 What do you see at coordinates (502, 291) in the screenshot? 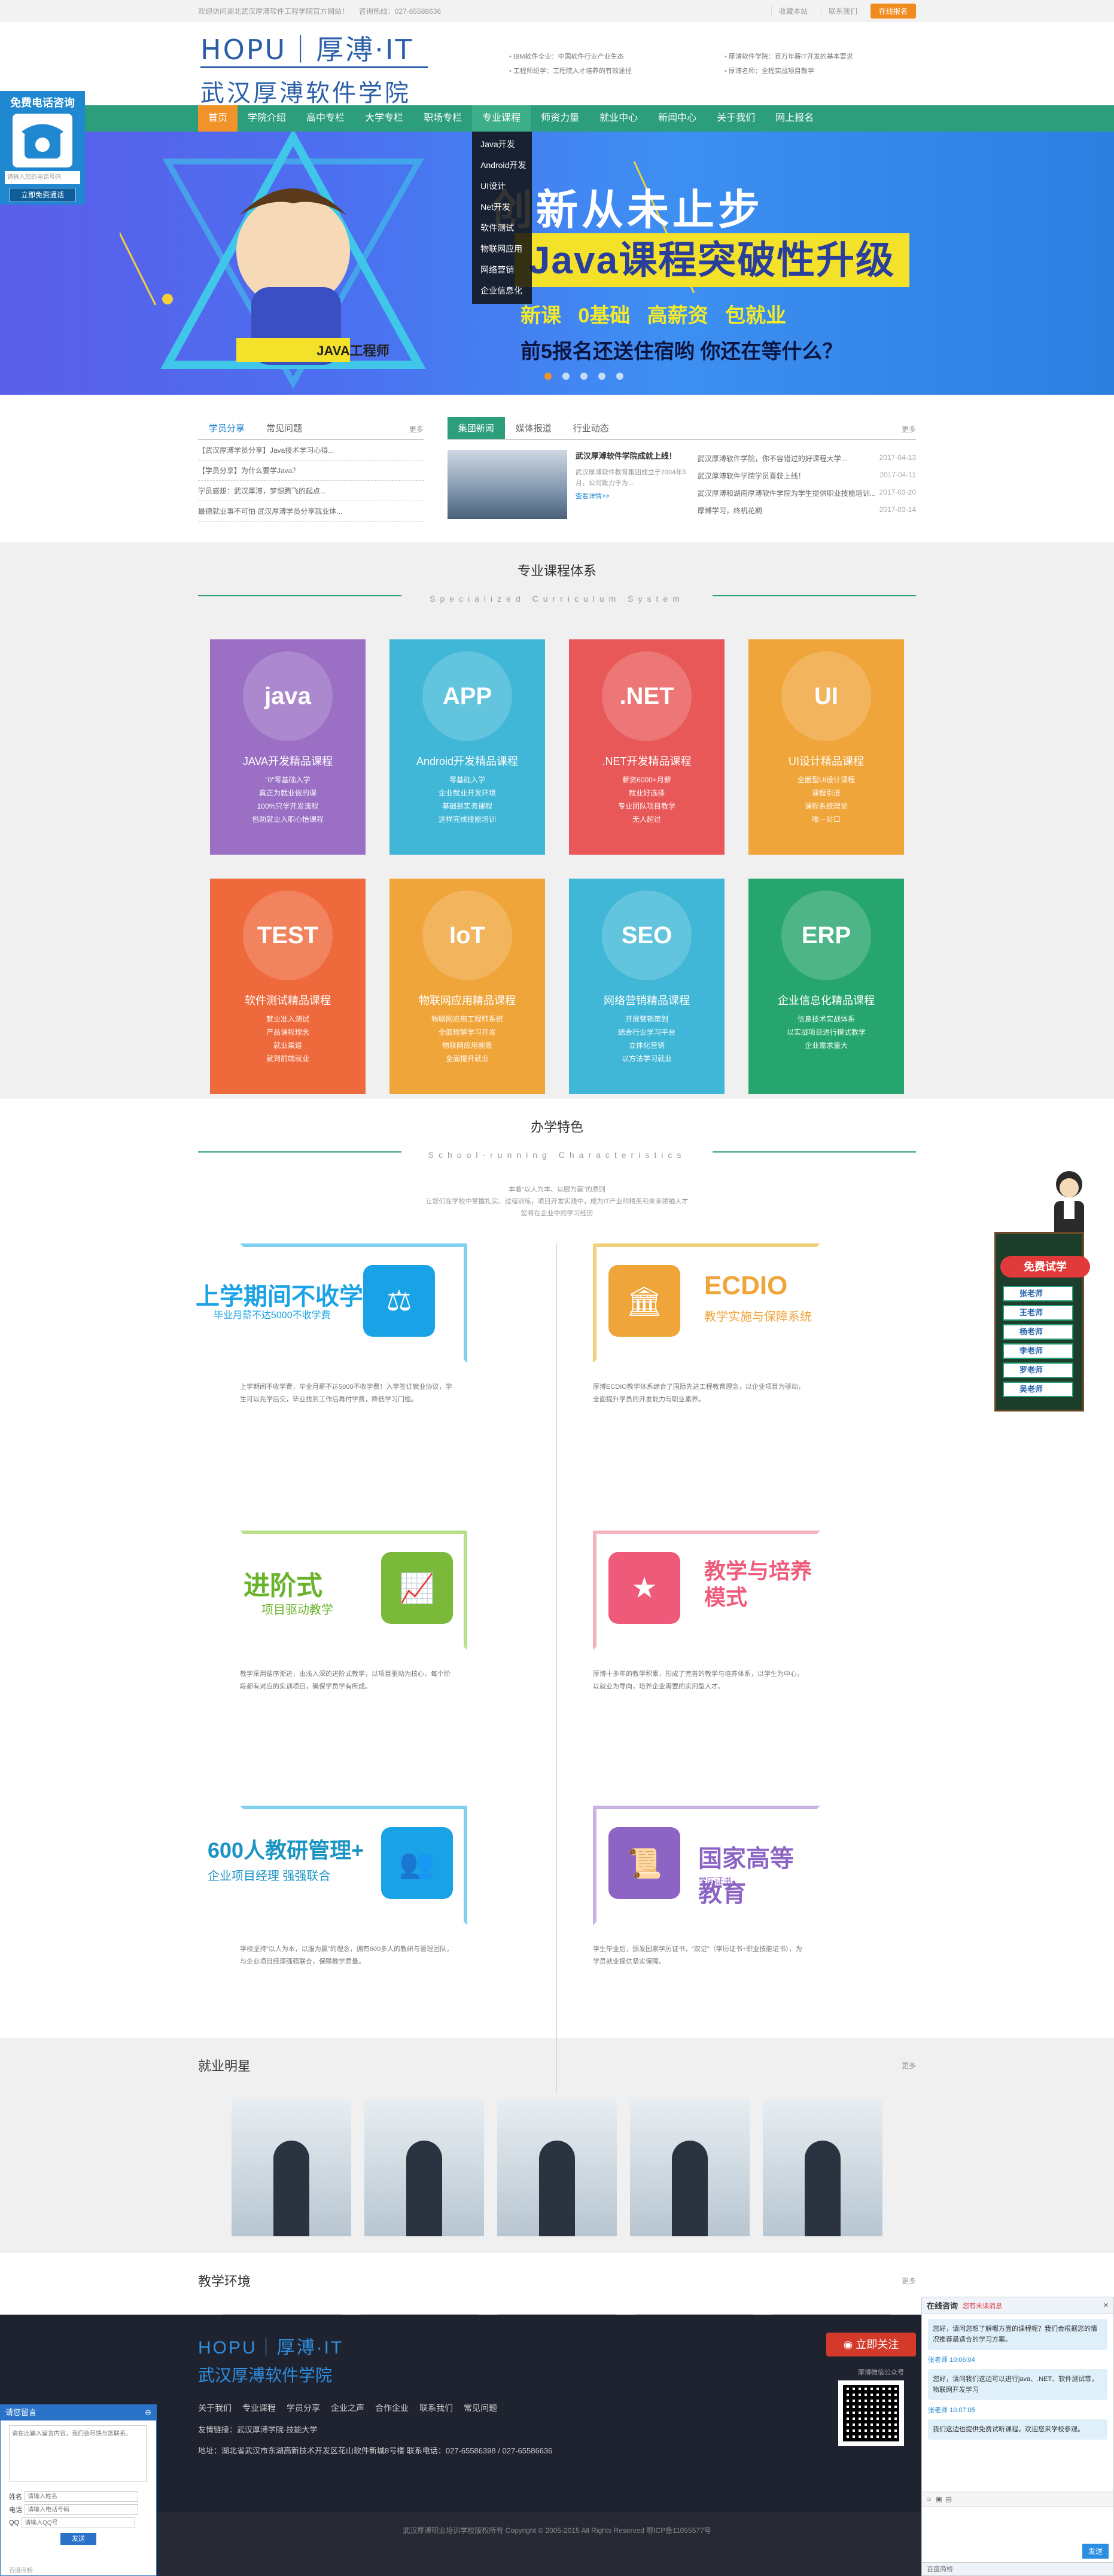
I see `dropdown-item: 企业信息化` at bounding box center [502, 291].